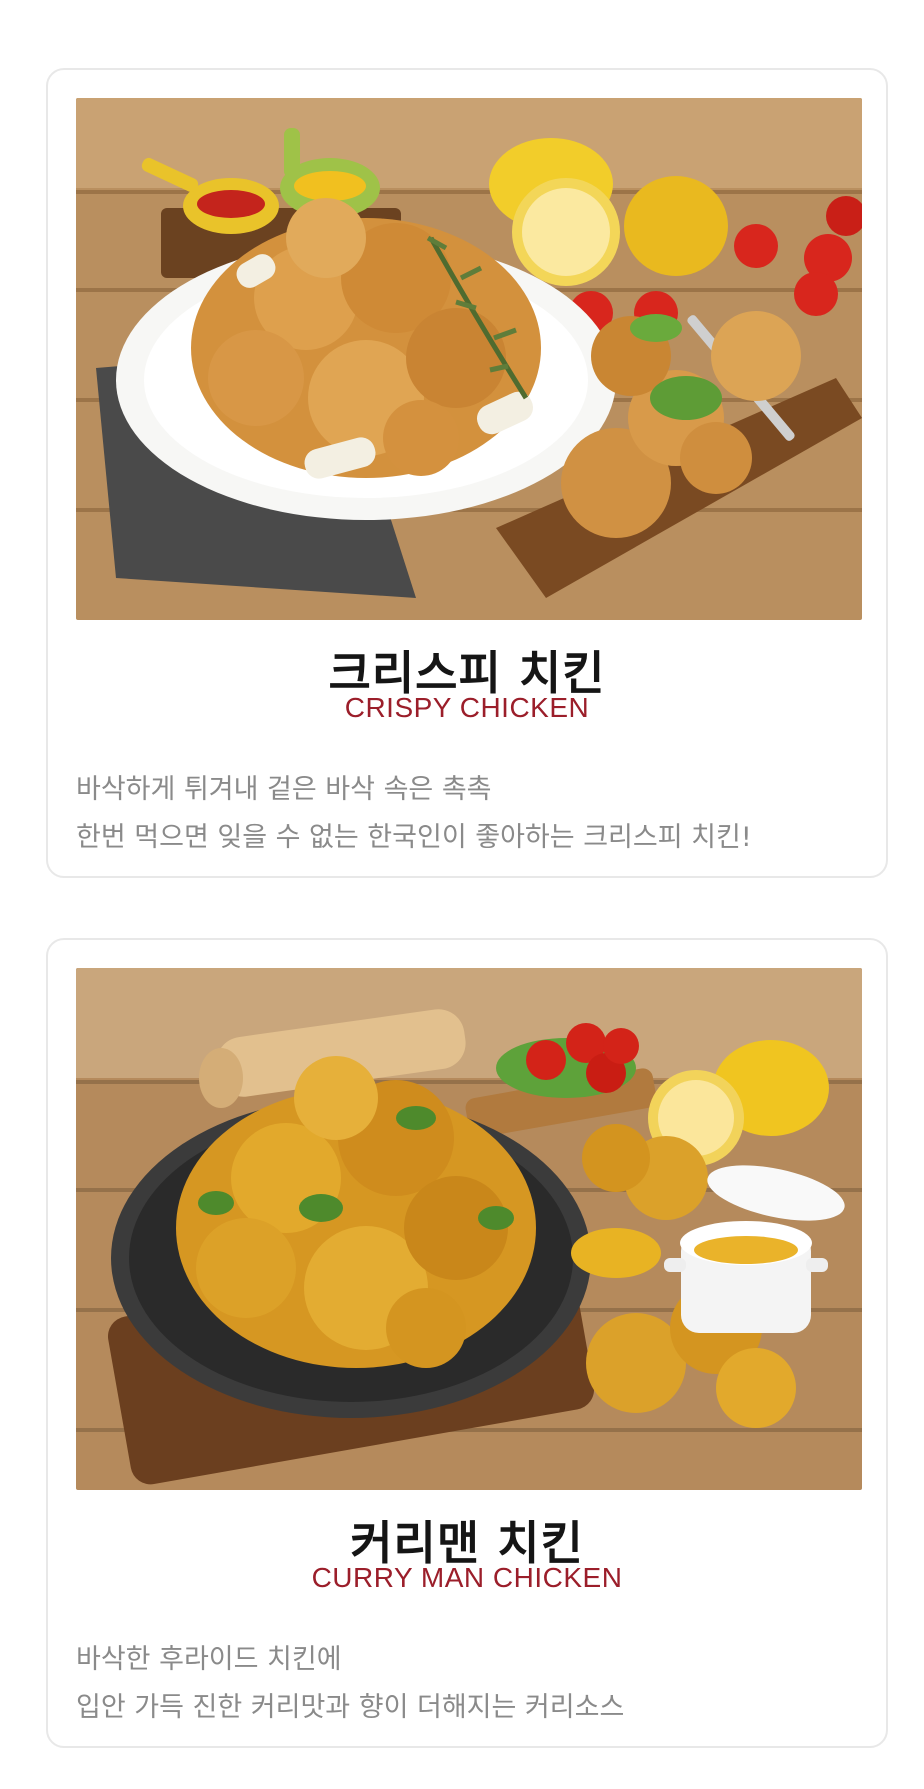  Describe the element at coordinates (414, 837) in the screenshot. I see `menu-description-line: 한번 먹으면 잊을 수 없는 한국인이 좋아하는 크리스피 치킨!` at that location.